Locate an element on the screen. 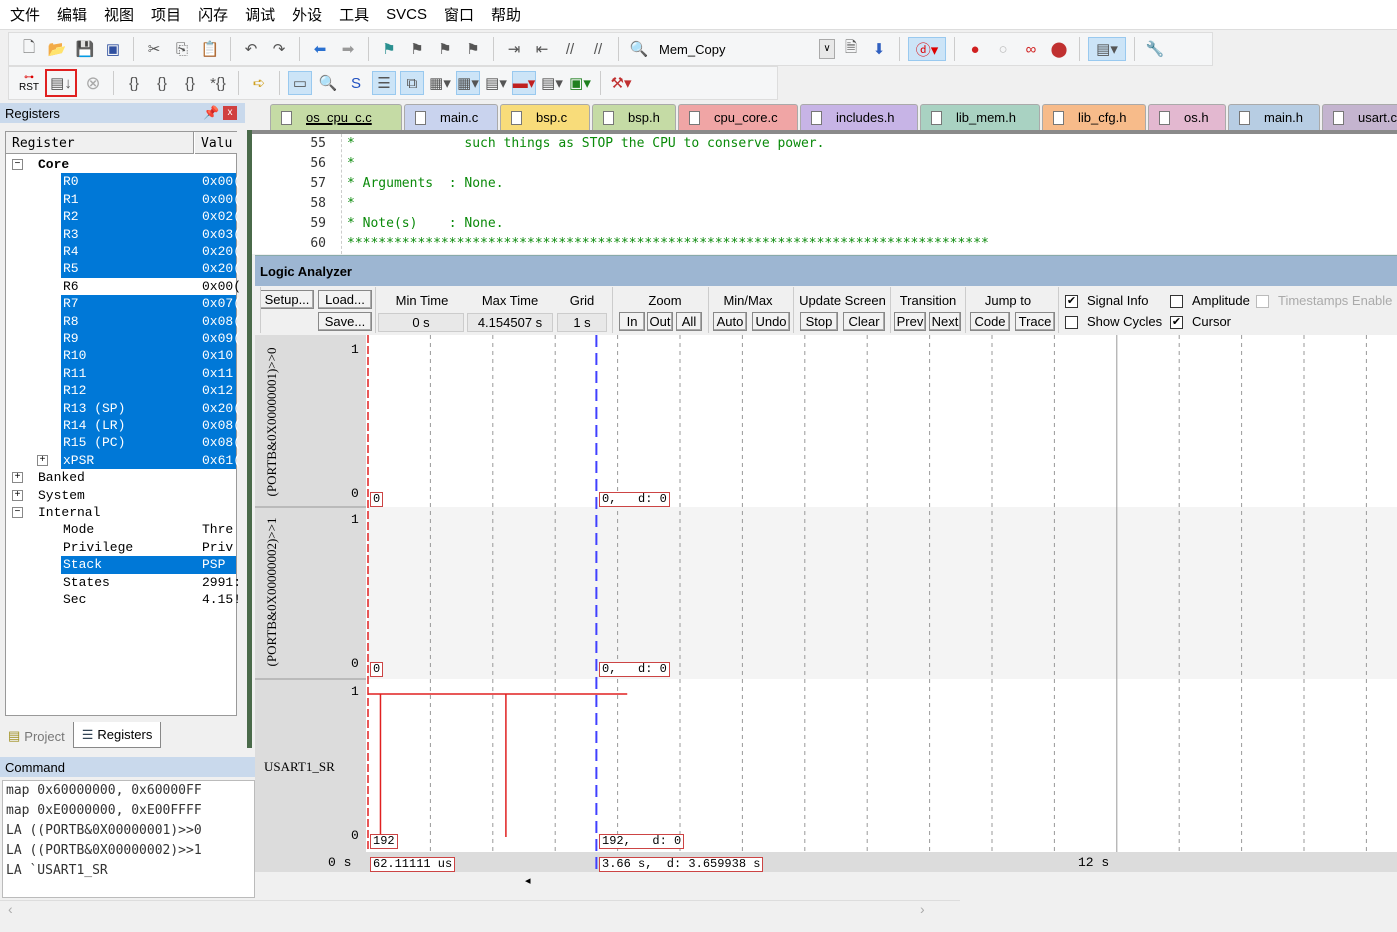 The width and height of the screenshot is (1397, 932). register-row: + xPSR 0x61( is located at coordinates (123, 460).